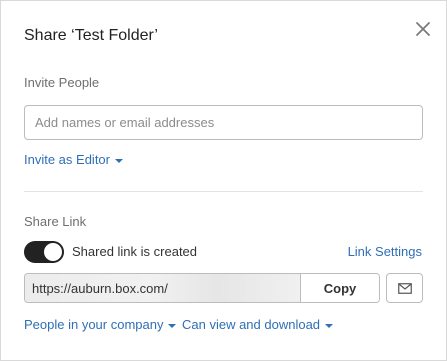 The width and height of the screenshot is (447, 361). What do you see at coordinates (340, 288) in the screenshot?
I see `copy-button: Copy` at bounding box center [340, 288].